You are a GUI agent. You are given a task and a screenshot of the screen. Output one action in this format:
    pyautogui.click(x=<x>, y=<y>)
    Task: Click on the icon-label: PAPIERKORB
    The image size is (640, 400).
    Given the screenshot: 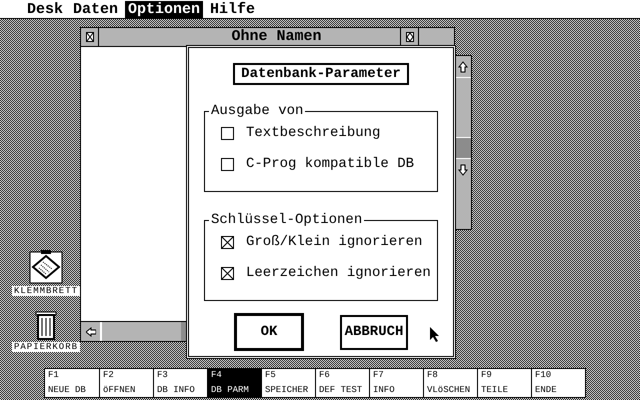 What is the action you would take?
    pyautogui.click(x=46, y=347)
    